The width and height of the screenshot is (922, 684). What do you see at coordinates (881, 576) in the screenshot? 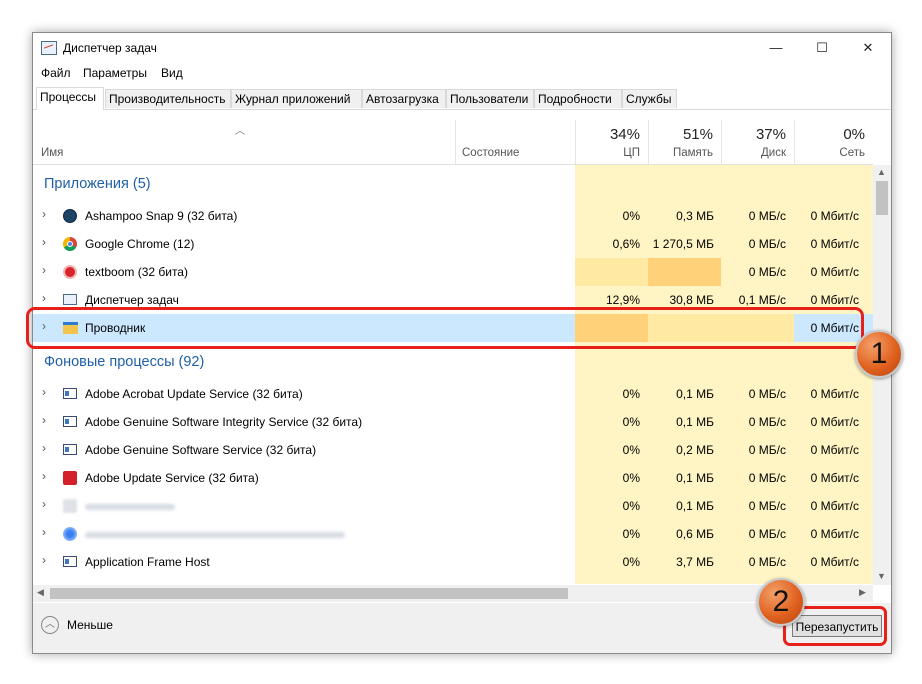
I see `scroll-down-icon: ▼` at bounding box center [881, 576].